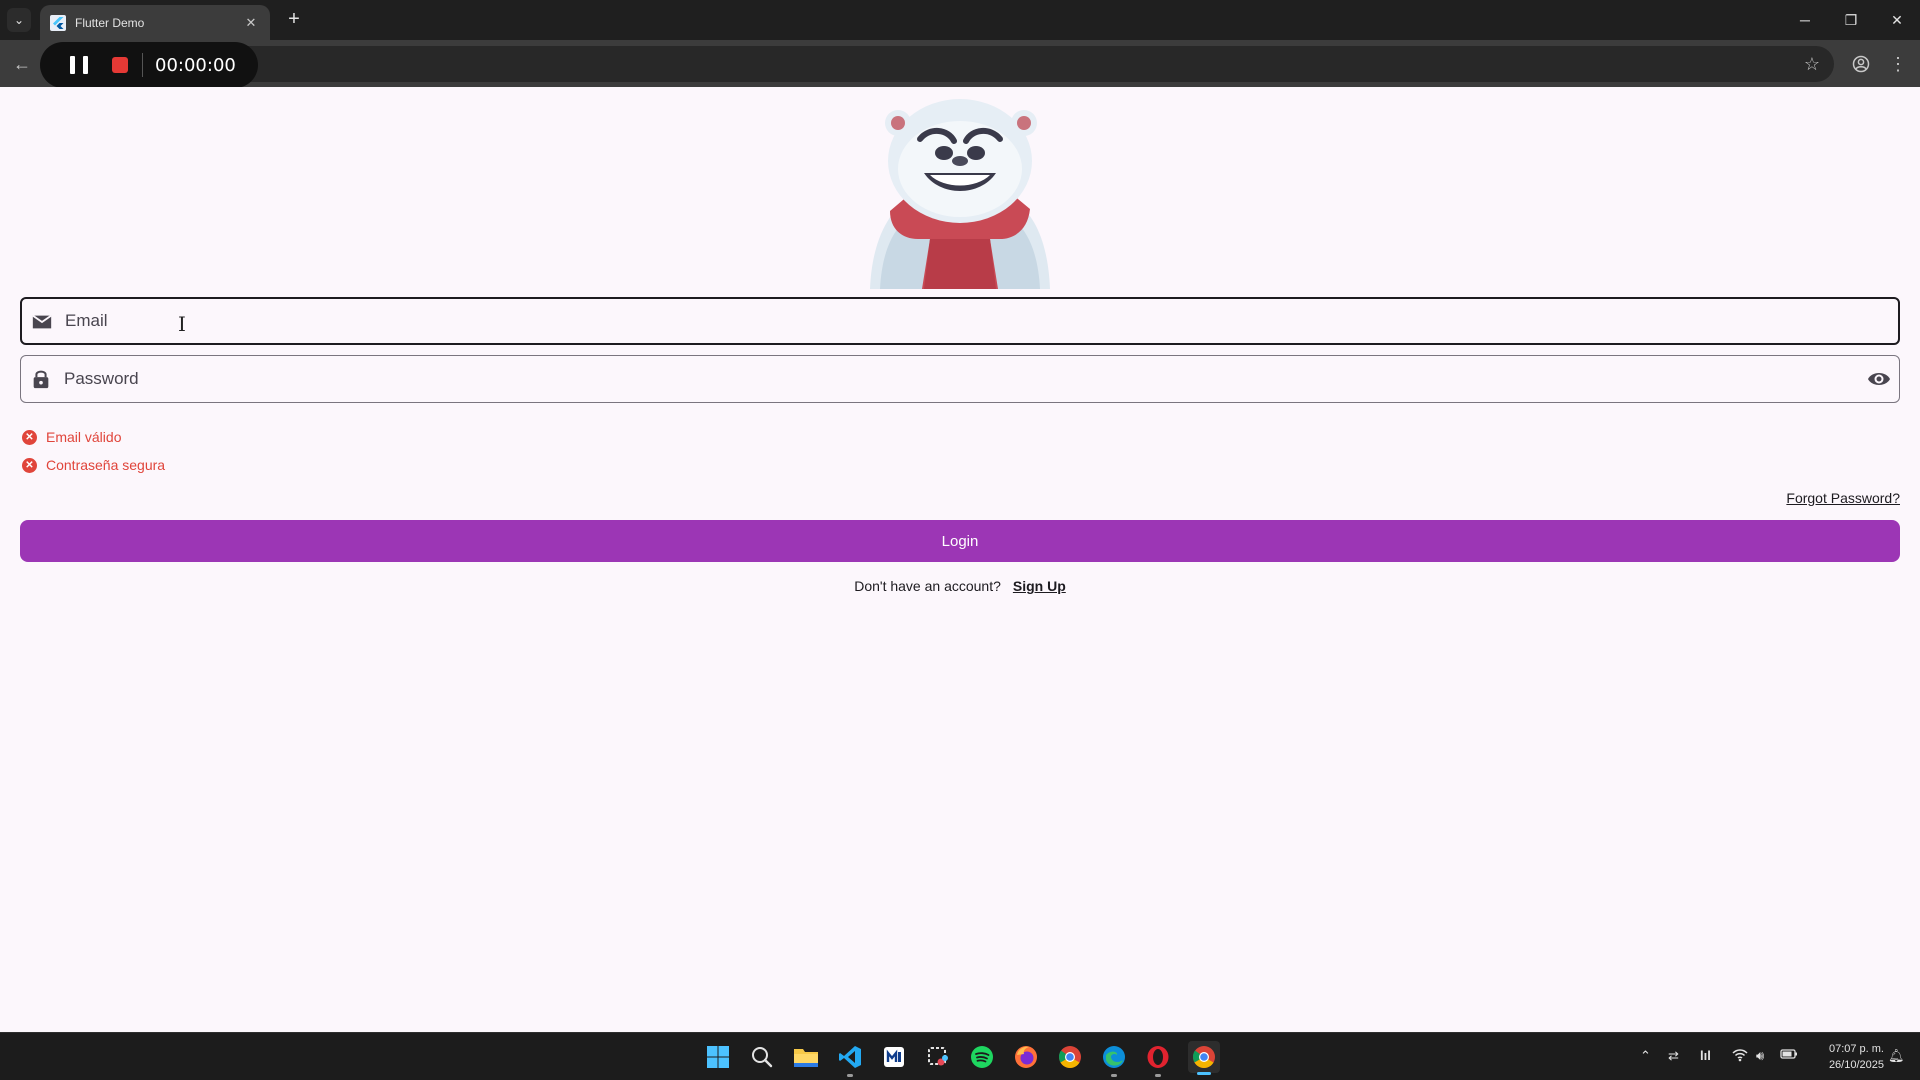  What do you see at coordinates (1896, 1056) in the screenshot?
I see `notification-icon: 🔔︎` at bounding box center [1896, 1056].